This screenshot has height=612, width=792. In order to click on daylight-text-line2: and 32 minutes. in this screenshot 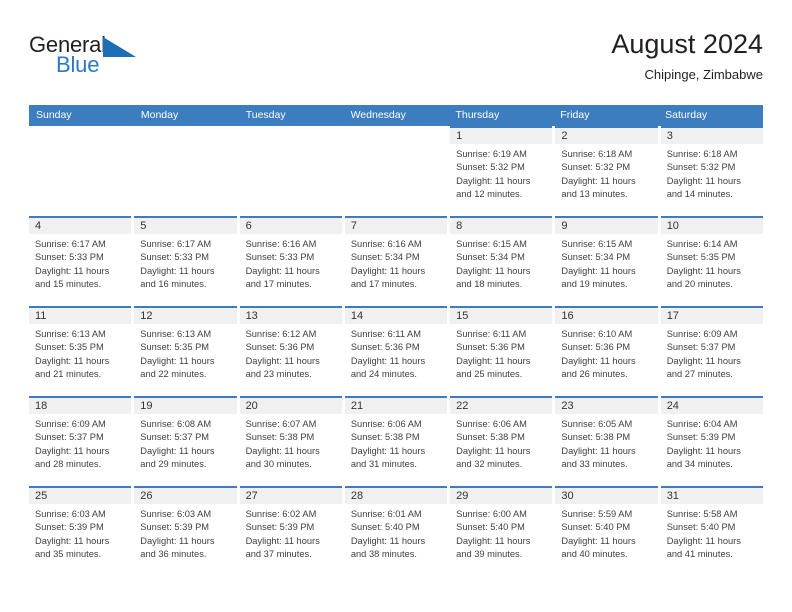, I will do `click(489, 464)`.